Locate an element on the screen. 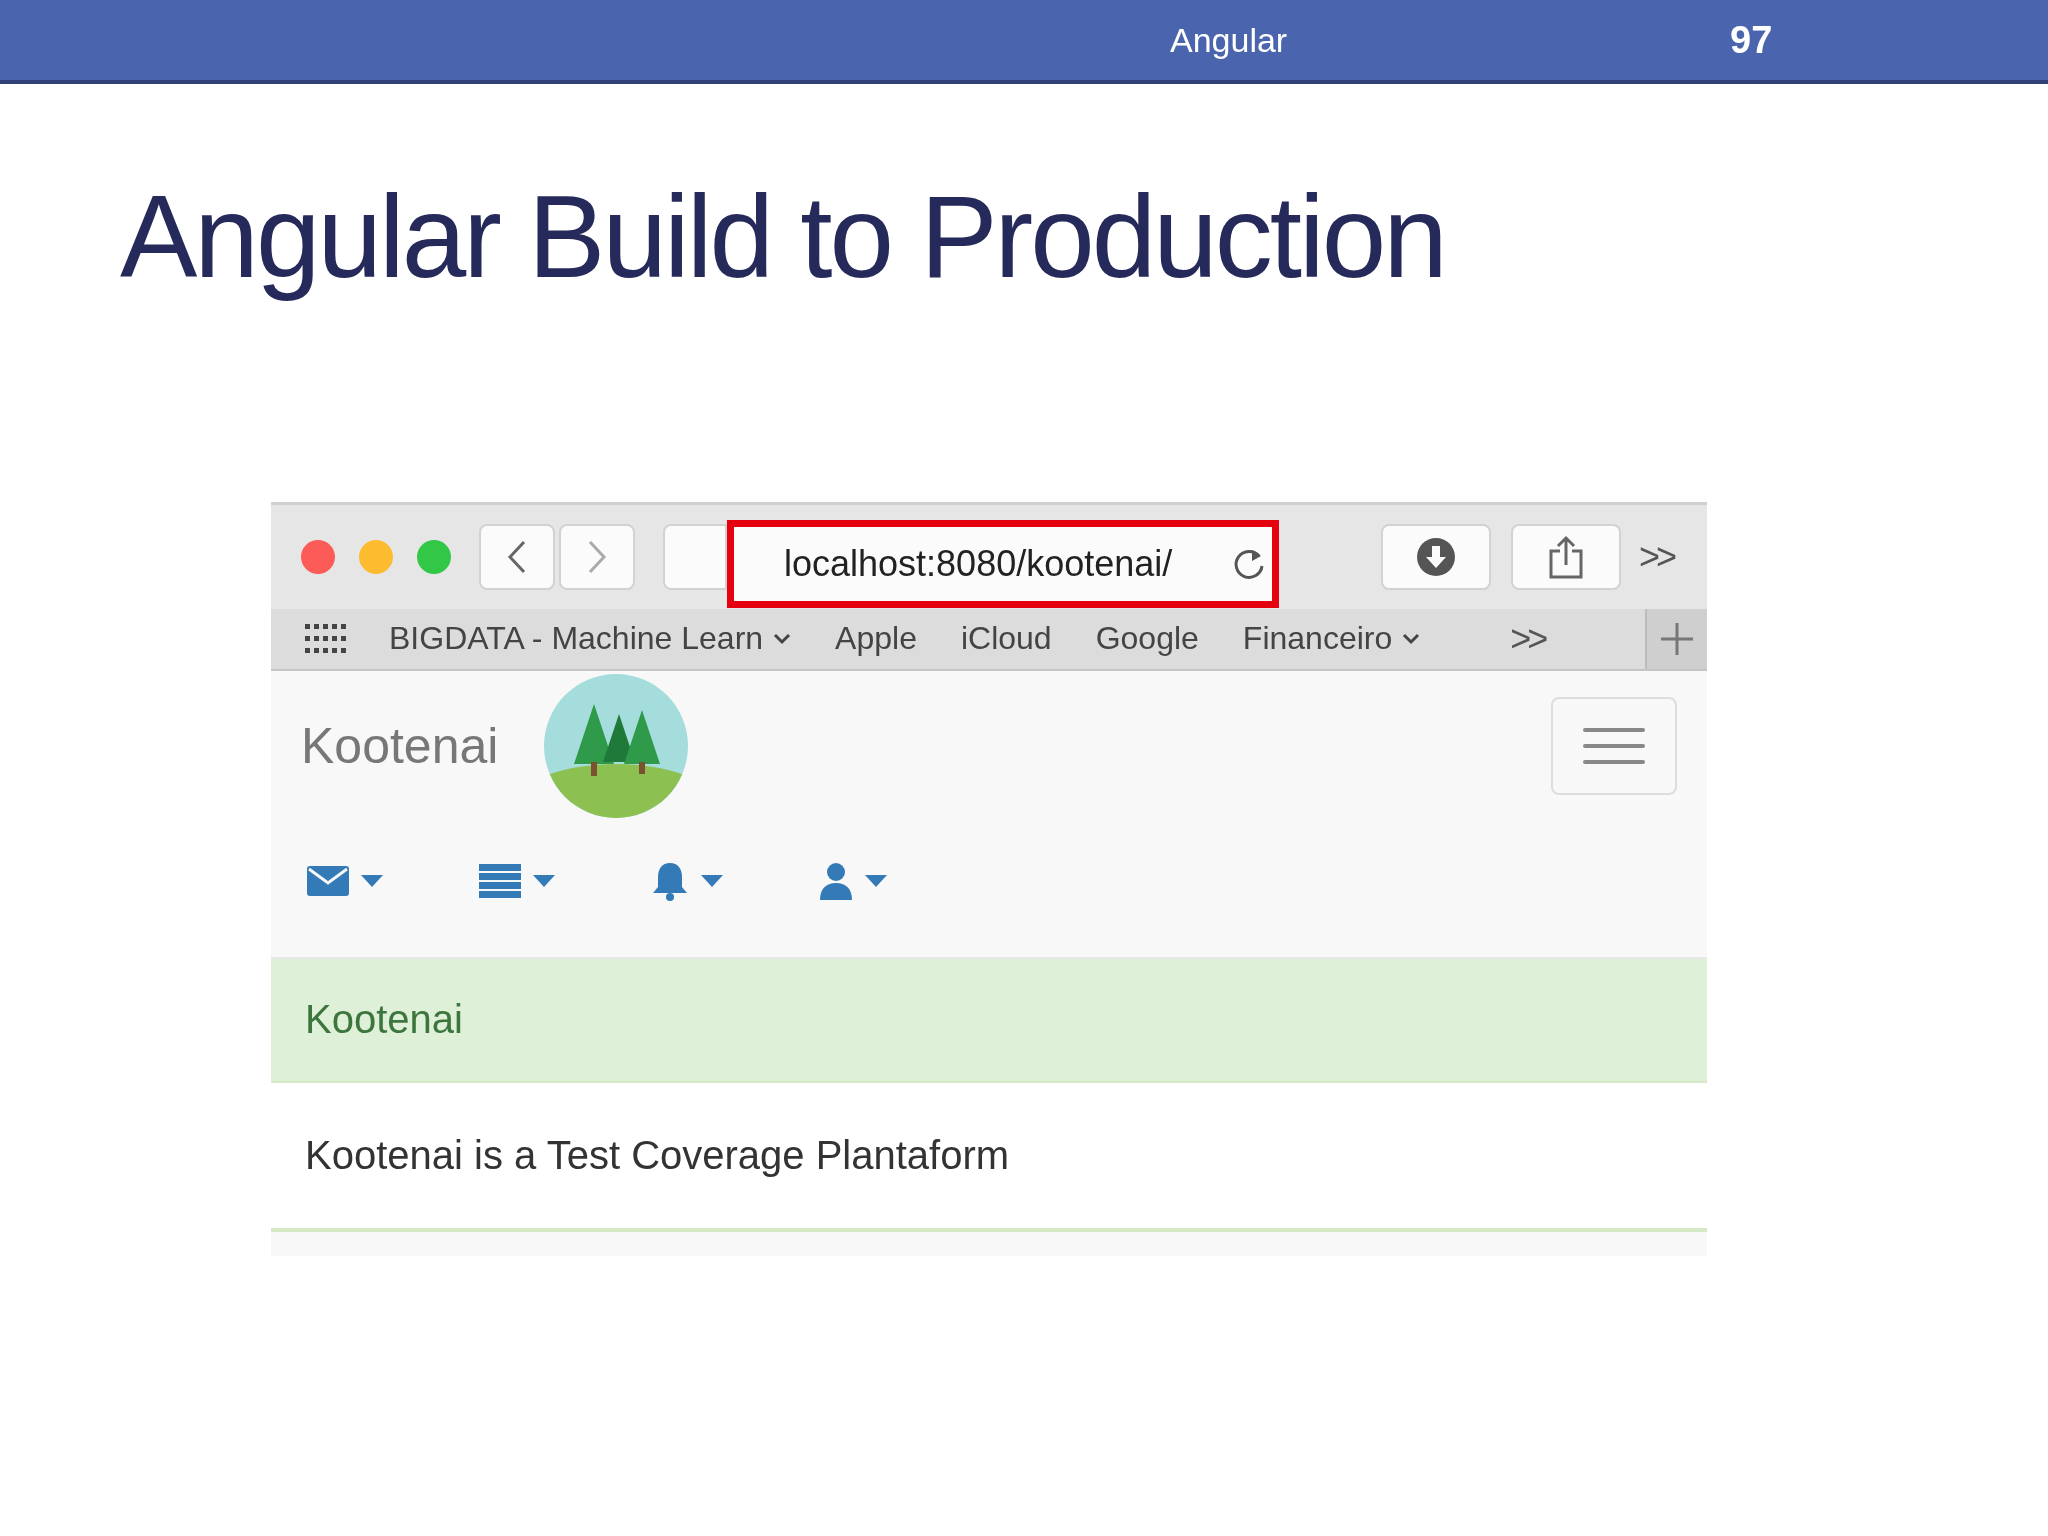 This screenshot has width=2048, height=1536. new-tab-button is located at coordinates (1676, 638).